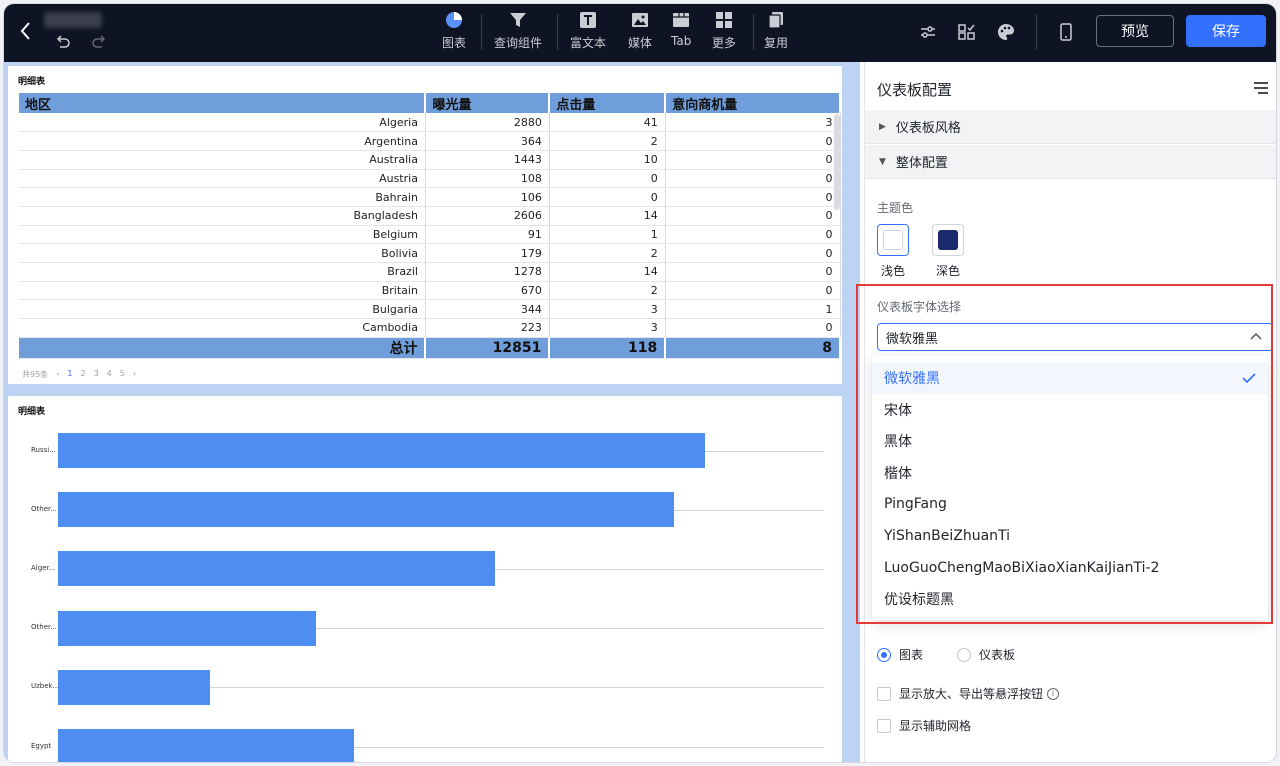 The width and height of the screenshot is (1280, 766). Describe the element at coordinates (1070, 127) in the screenshot. I see `section-dashboard-style: ▶ 仪表板风格` at that location.